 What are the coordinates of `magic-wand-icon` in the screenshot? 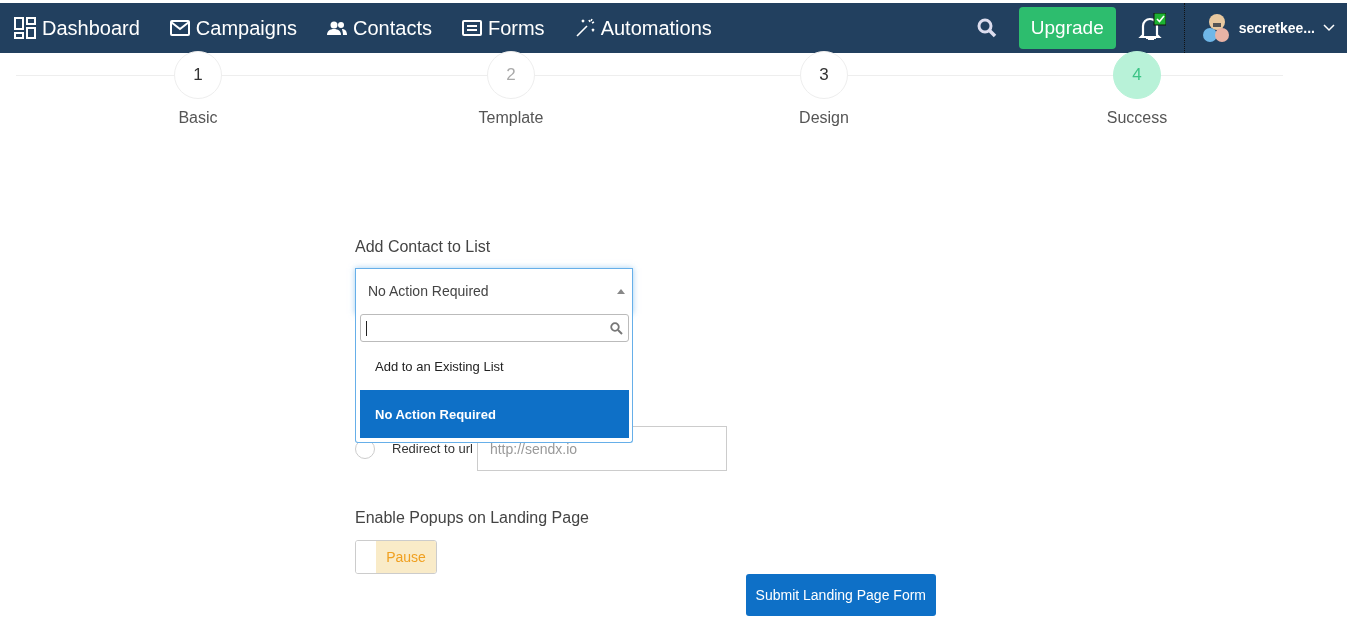 It's located at (584, 28).